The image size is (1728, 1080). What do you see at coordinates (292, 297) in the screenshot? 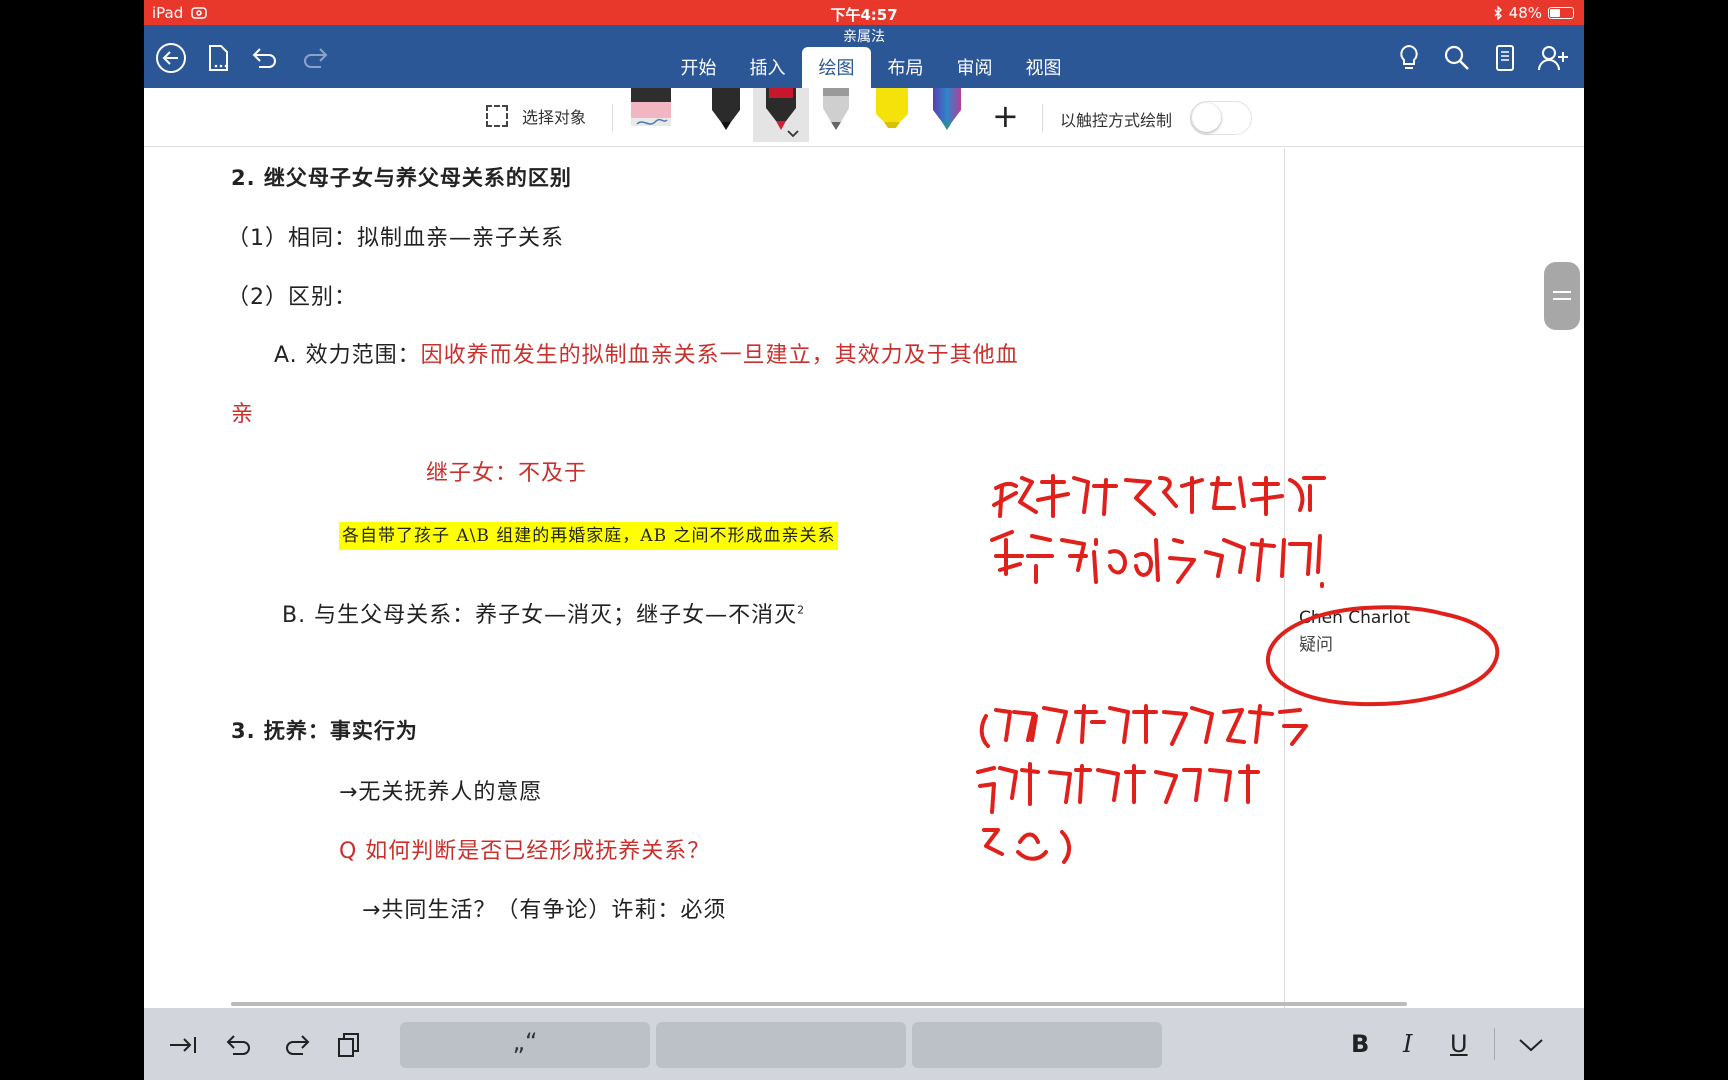
I see `paragraph-difference: （2）区别：` at bounding box center [292, 297].